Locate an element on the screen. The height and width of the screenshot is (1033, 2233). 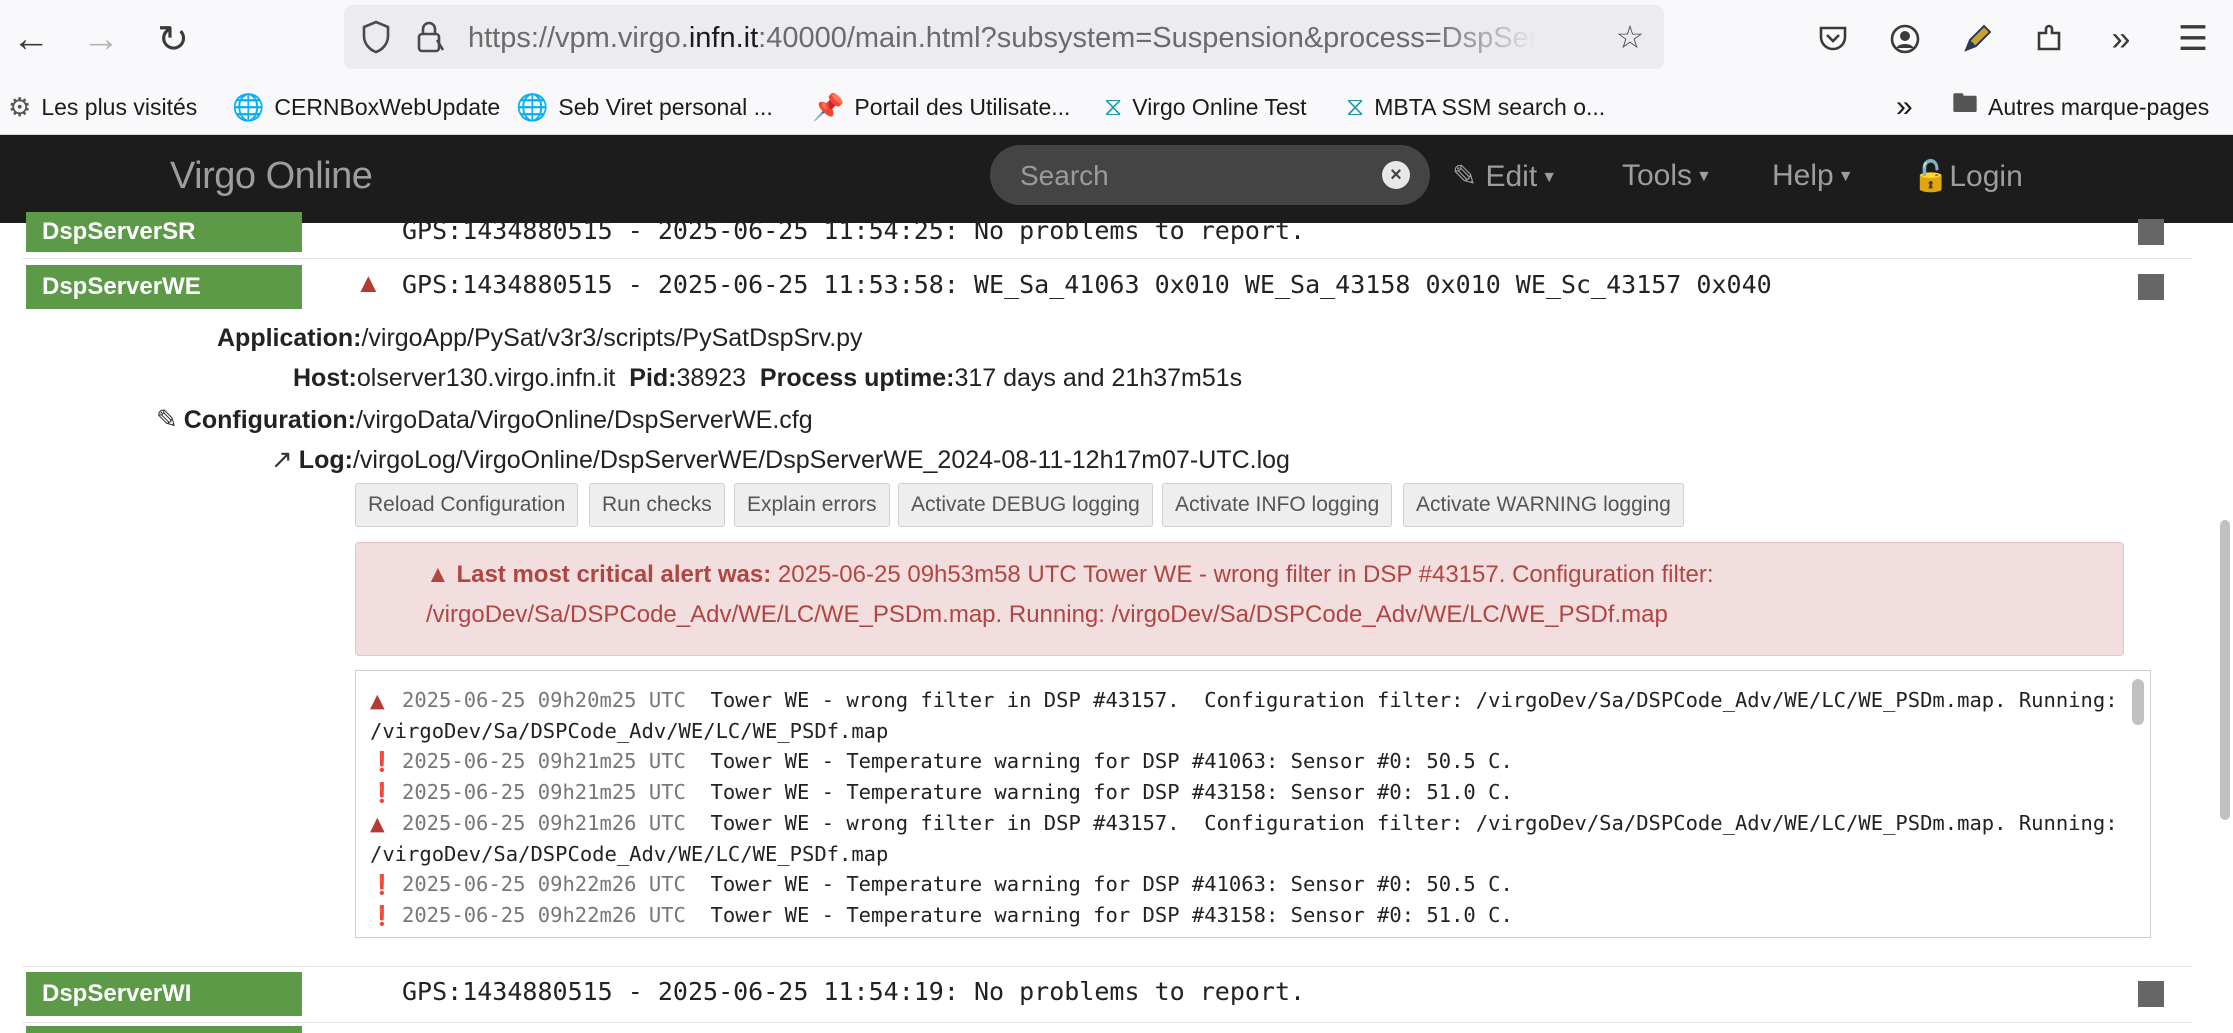
log-scroll-thumb is located at coordinates (2138, 702).